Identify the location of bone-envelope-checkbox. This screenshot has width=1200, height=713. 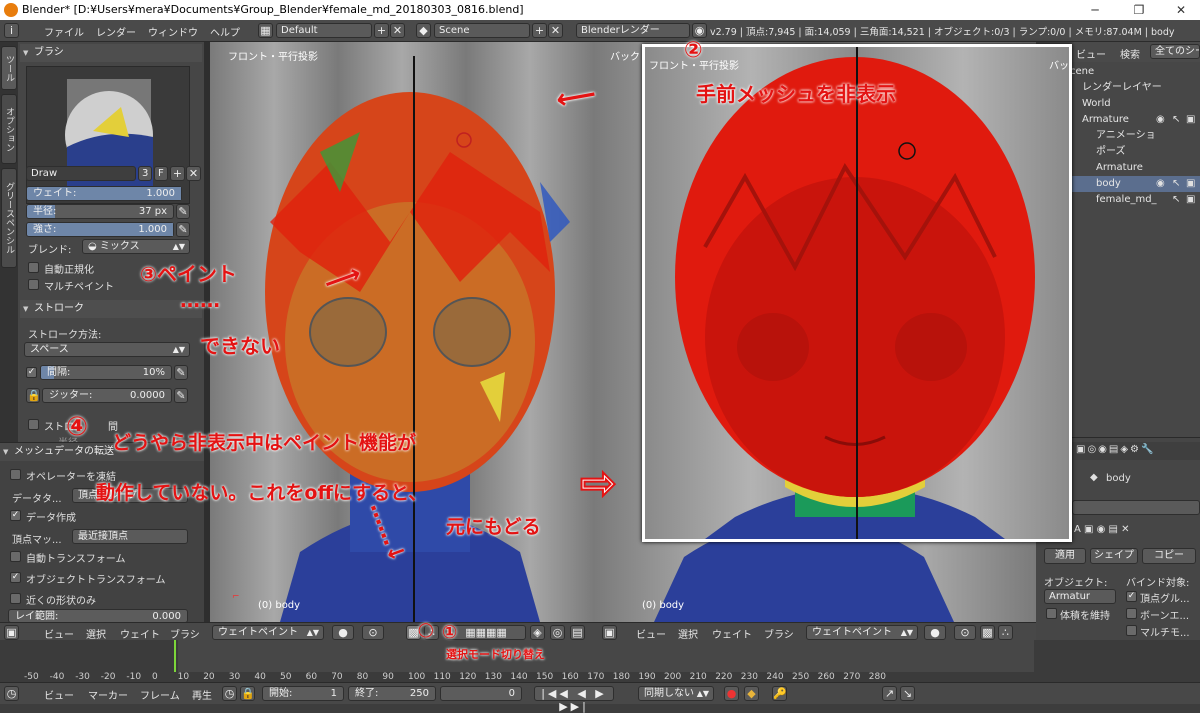
(1131, 613).